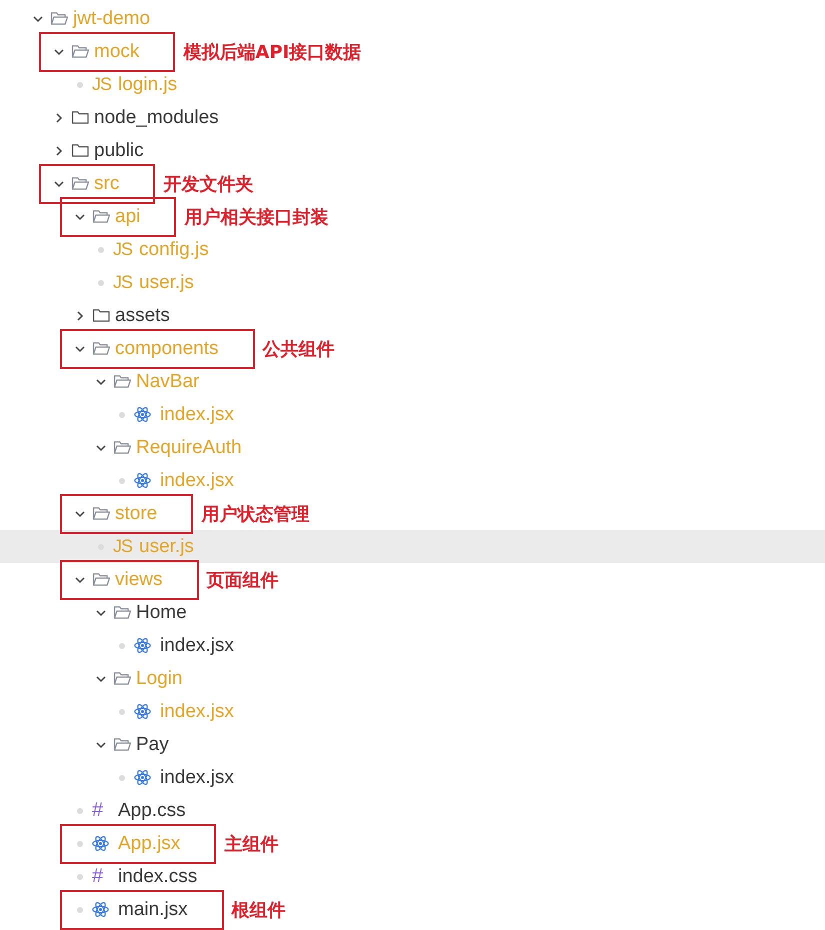 This screenshot has width=825, height=930. I want to click on tree-item: components 公共组件, so click(412, 348).